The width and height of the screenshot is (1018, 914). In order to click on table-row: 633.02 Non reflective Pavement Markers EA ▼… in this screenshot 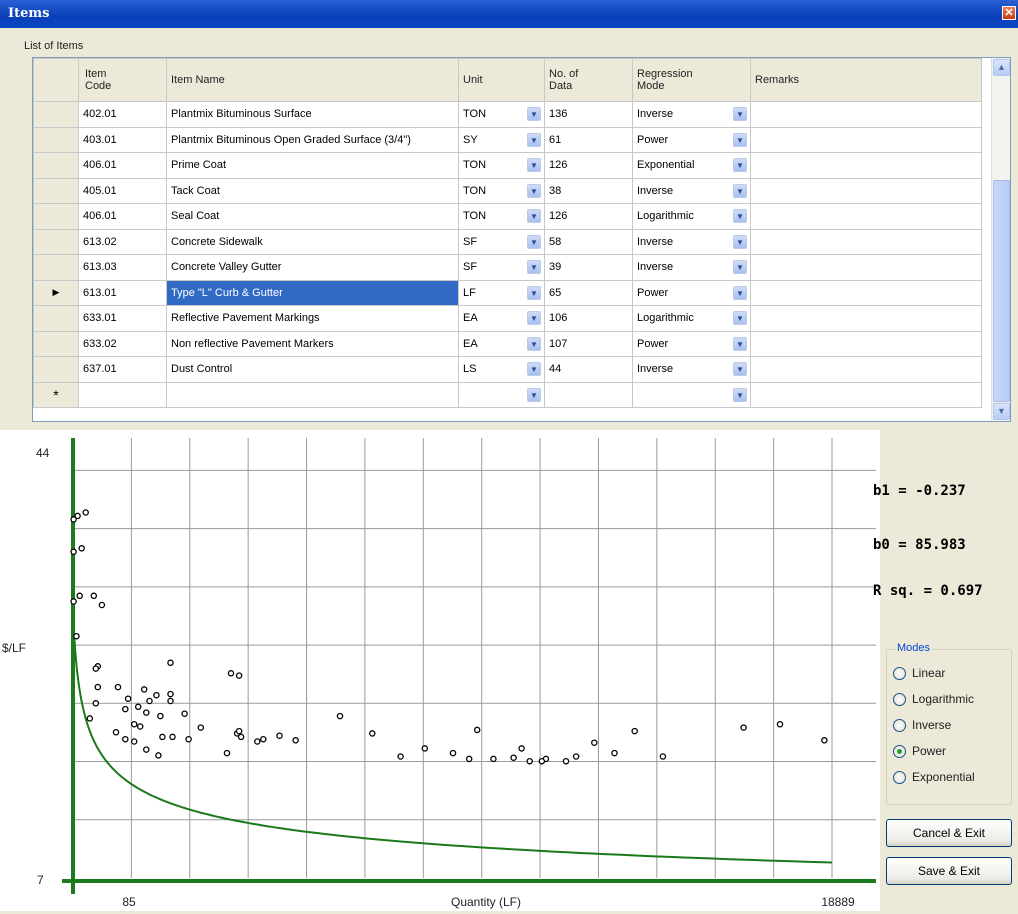, I will do `click(507, 343)`.